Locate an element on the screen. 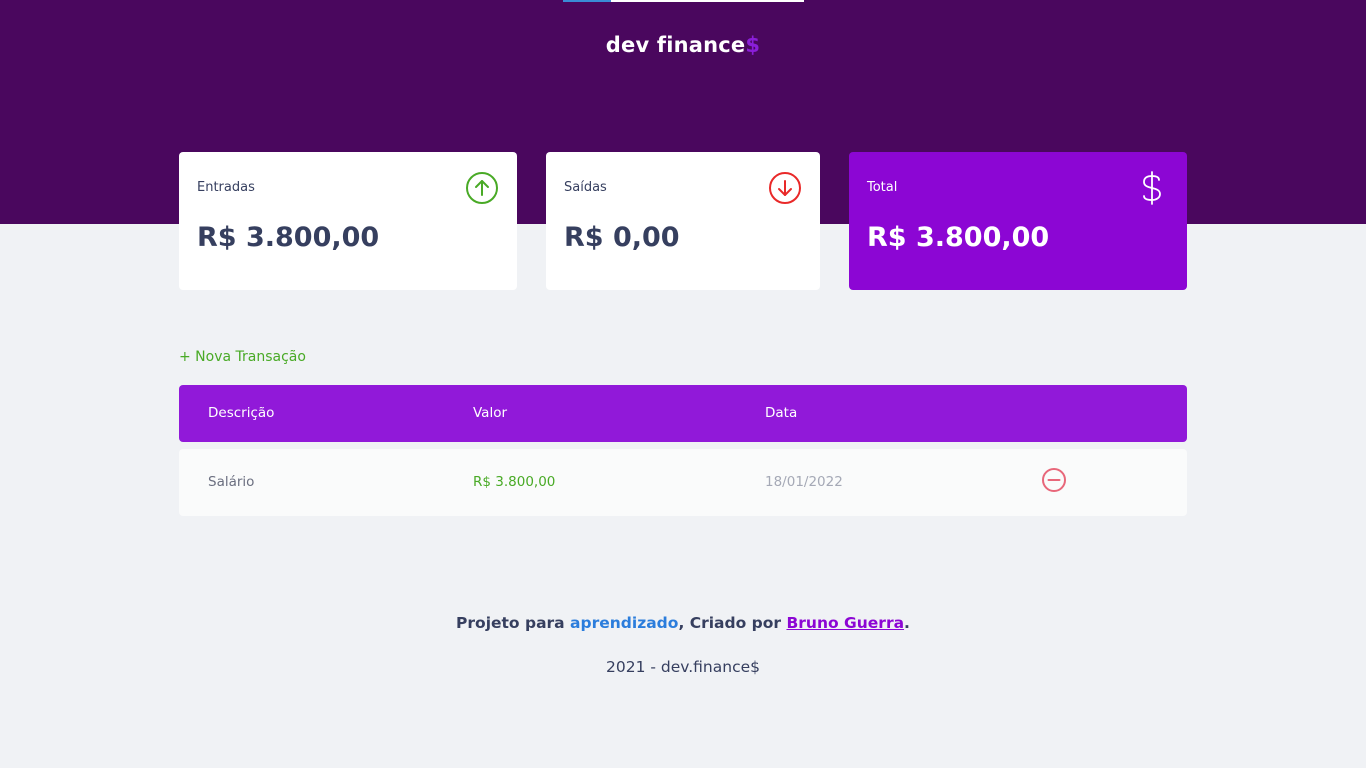  new-transaction-button: + Nova Transação is located at coordinates (242, 357).